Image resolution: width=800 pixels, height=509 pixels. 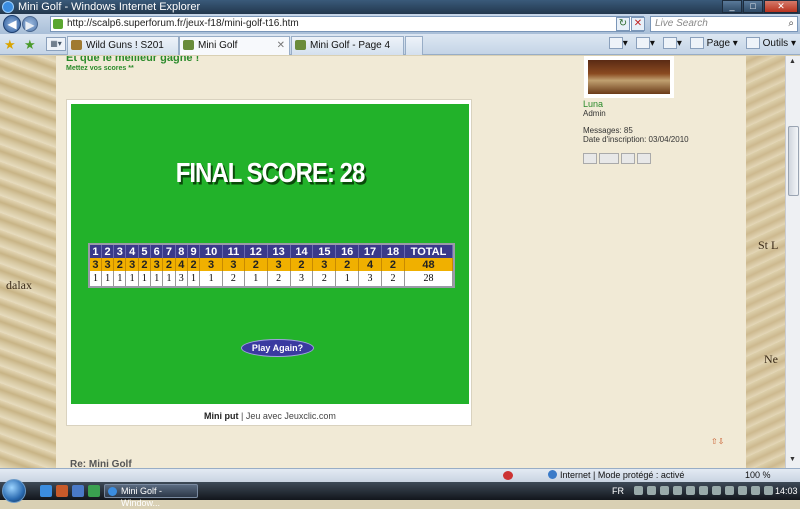 I want to click on start-button, so click(x=14, y=491).